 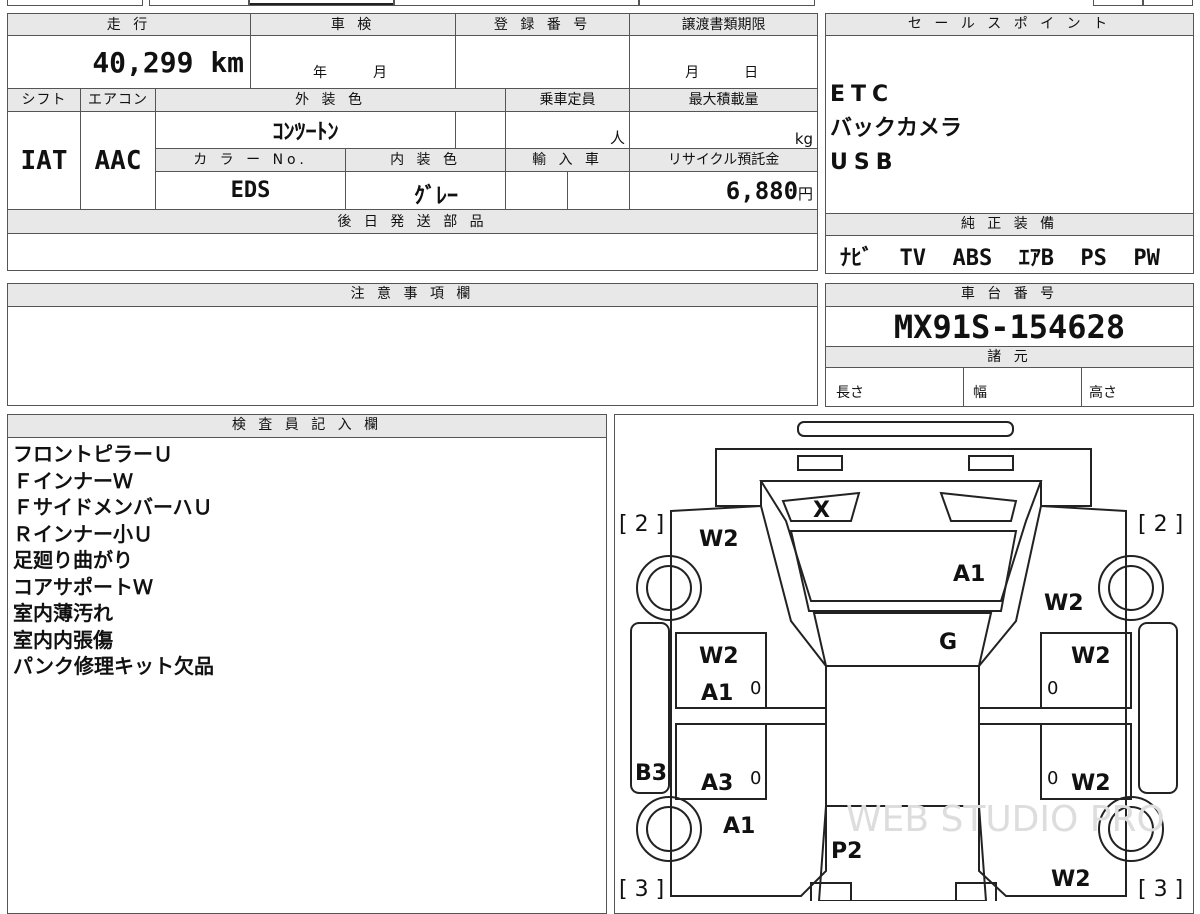 I want to click on max-load-label: 最大積載量, so click(x=724, y=100).